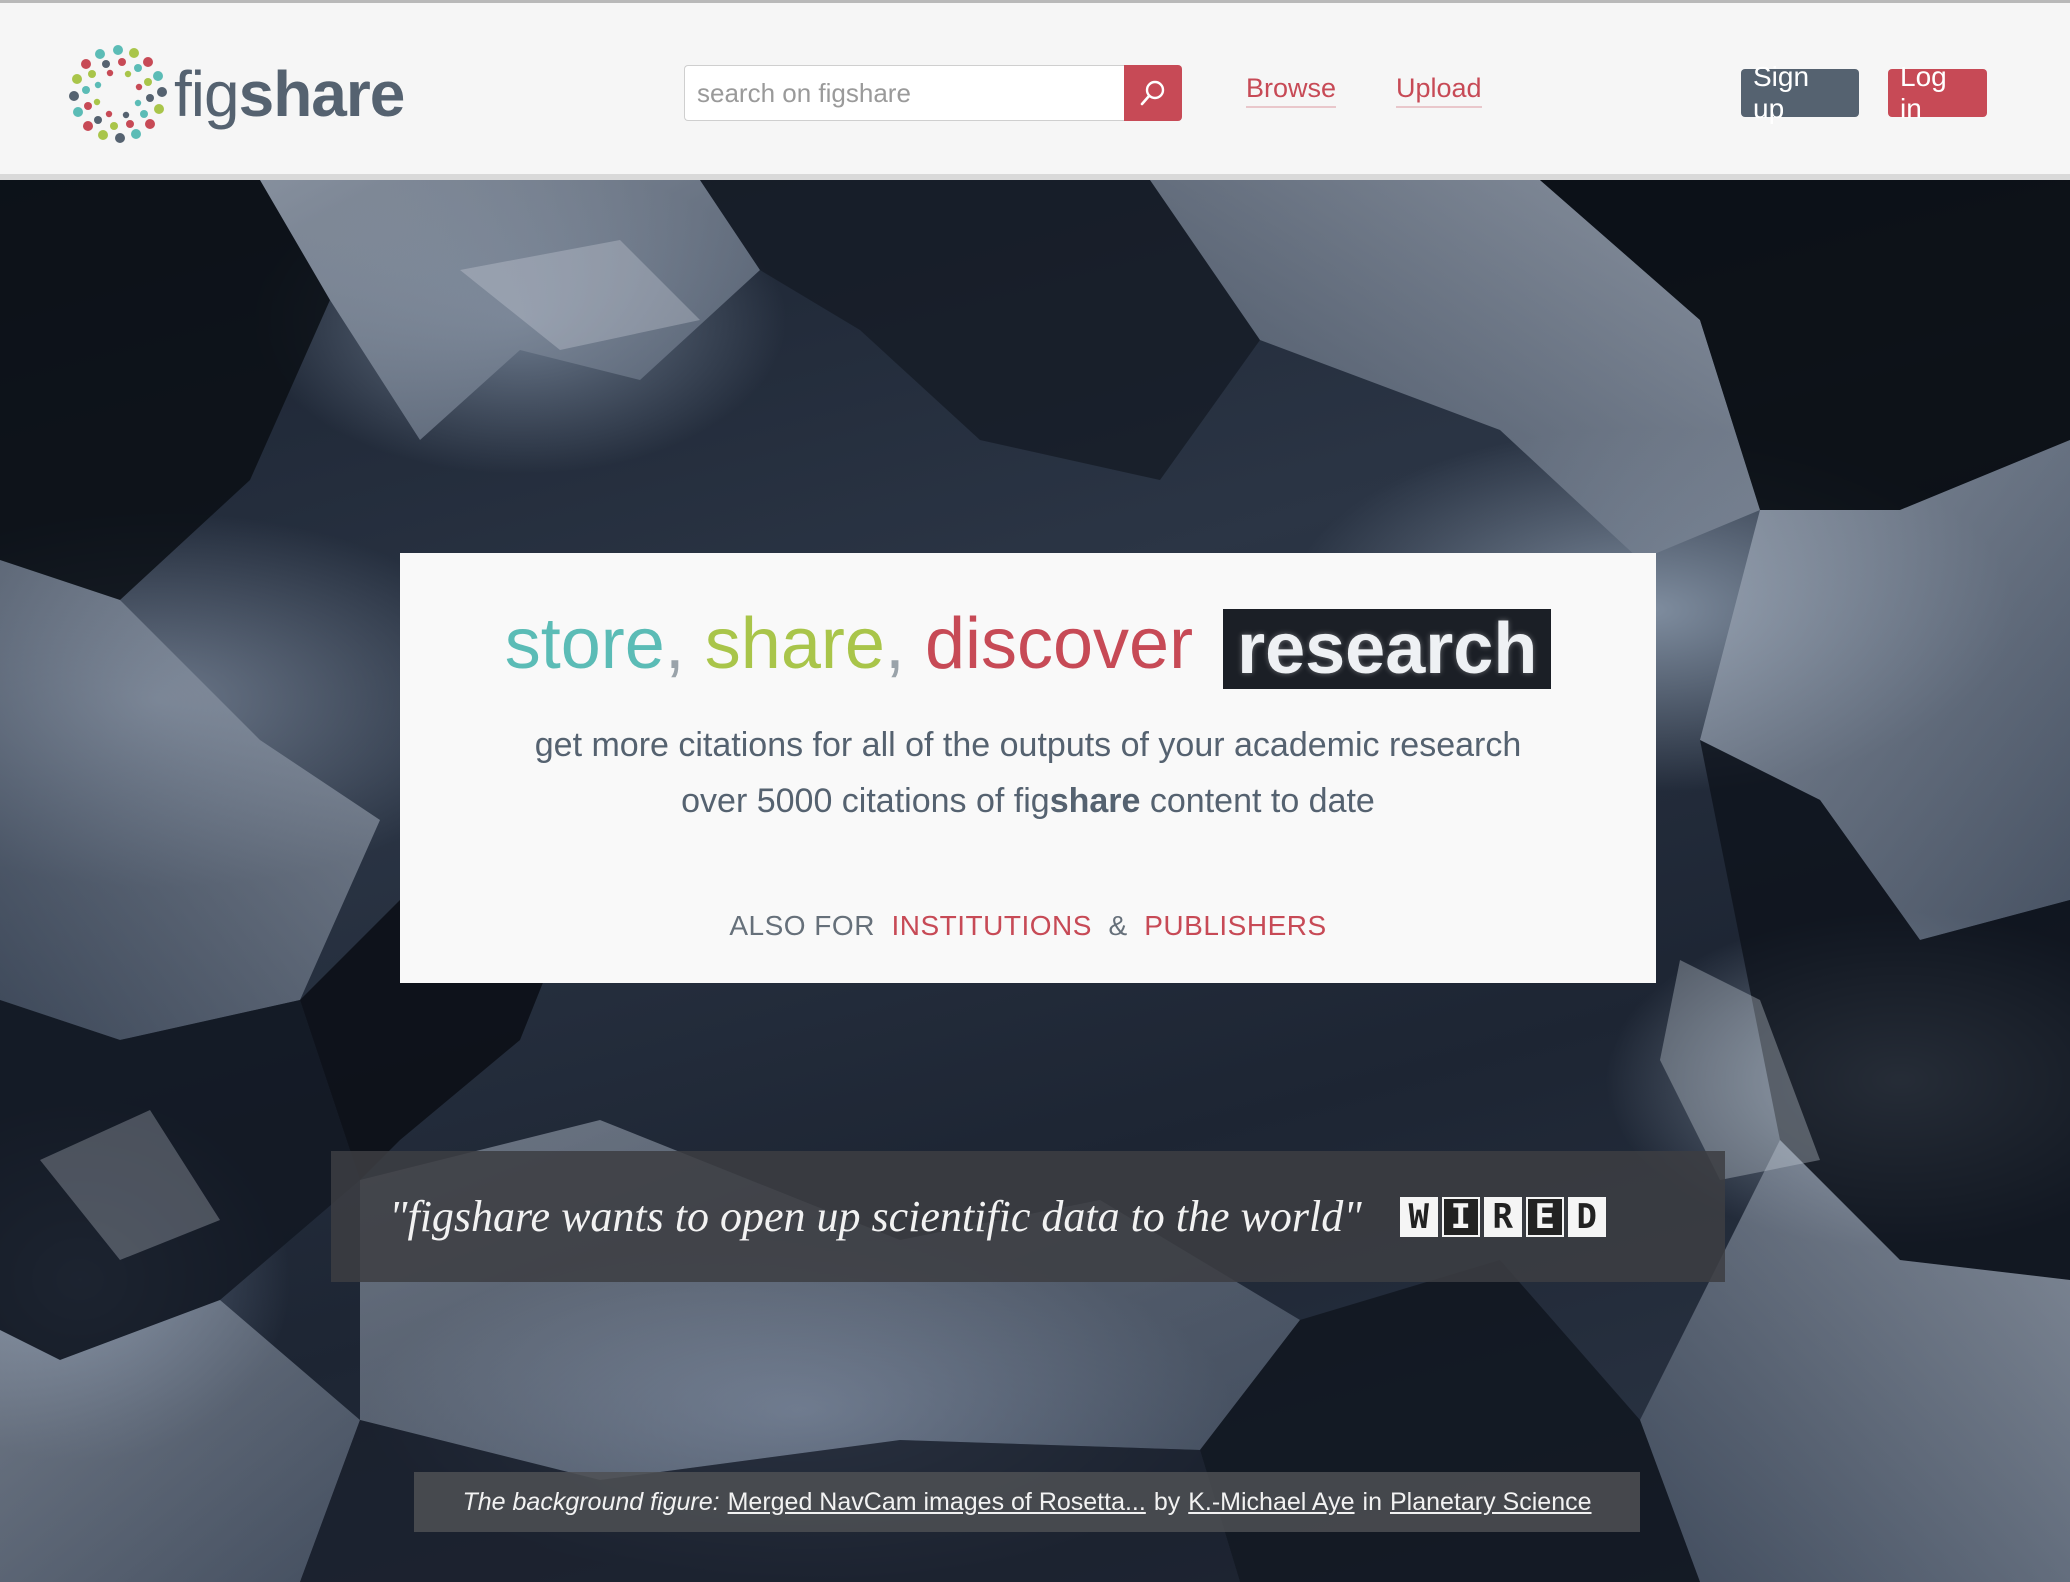 The image size is (2070, 1582). Describe the element at coordinates (991, 925) in the screenshot. I see `institutions-link: INSTITUTIONS` at that location.